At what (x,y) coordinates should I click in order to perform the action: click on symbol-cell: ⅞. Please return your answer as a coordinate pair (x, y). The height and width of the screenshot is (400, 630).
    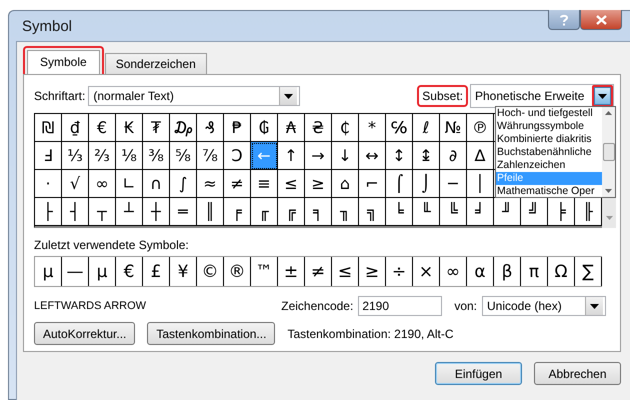
    Looking at the image, I should click on (210, 156).